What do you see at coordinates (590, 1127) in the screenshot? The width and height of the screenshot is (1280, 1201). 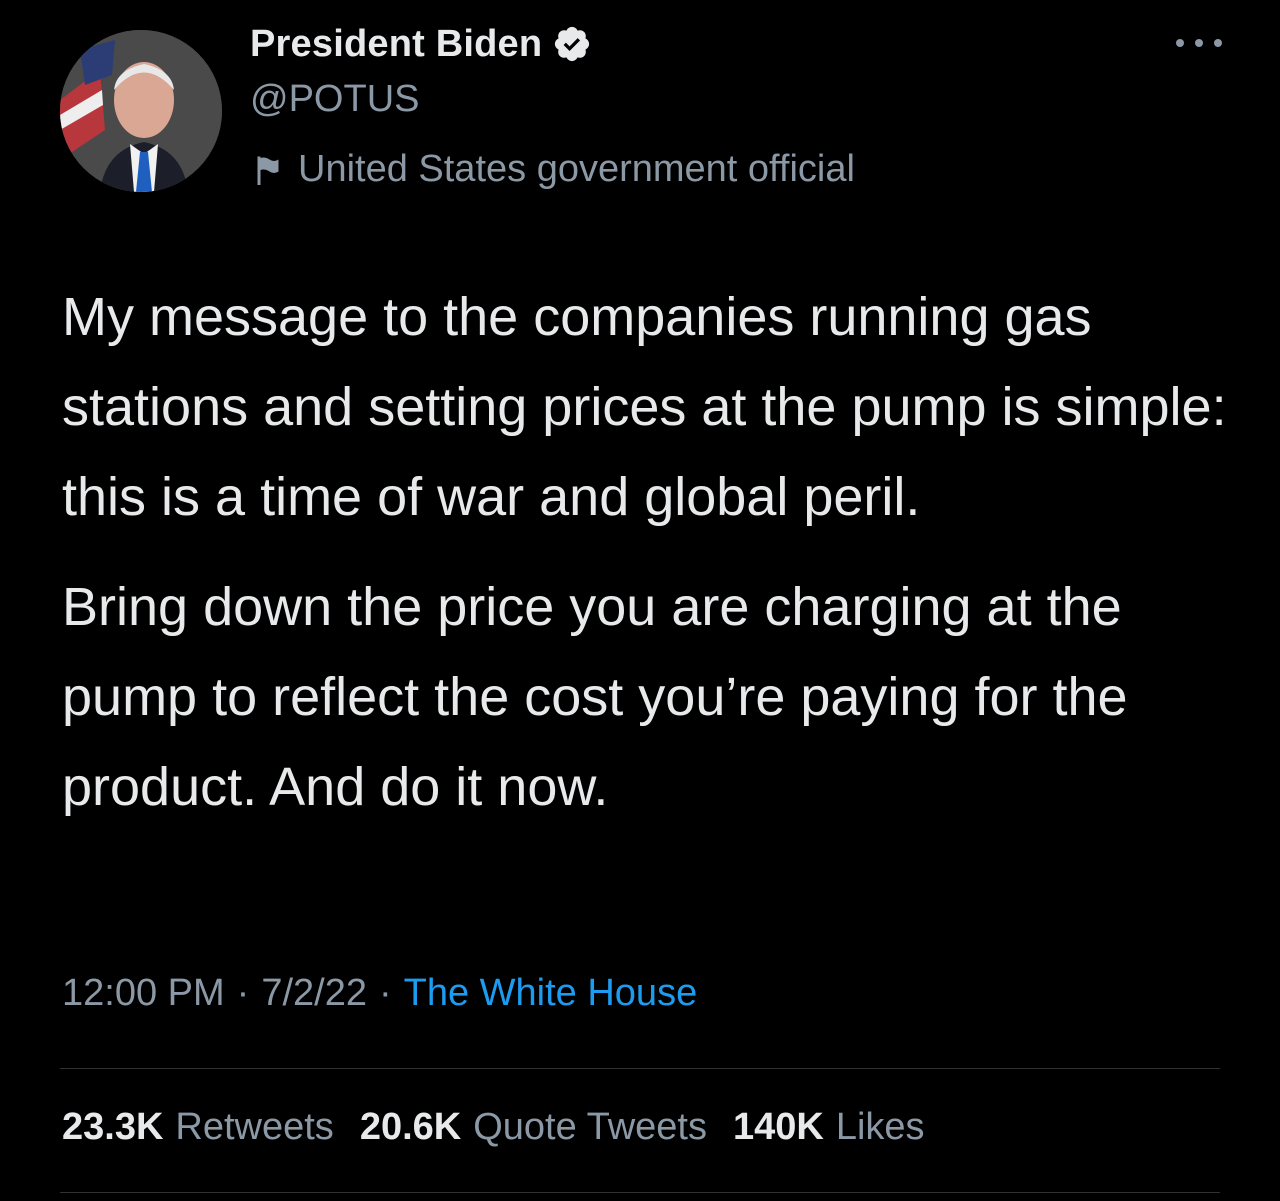 I see `quote-tweets-label: Quote Tweets` at bounding box center [590, 1127].